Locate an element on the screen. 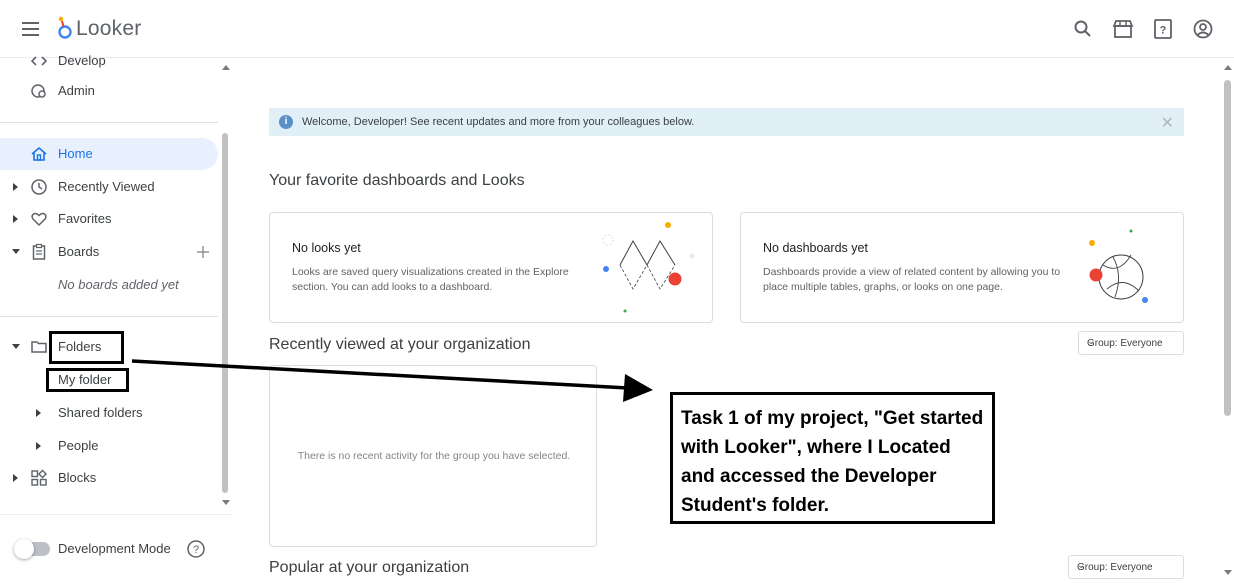 Image resolution: width=1234 pixels, height=583 pixels. blocks-icon is located at coordinates (39, 477).